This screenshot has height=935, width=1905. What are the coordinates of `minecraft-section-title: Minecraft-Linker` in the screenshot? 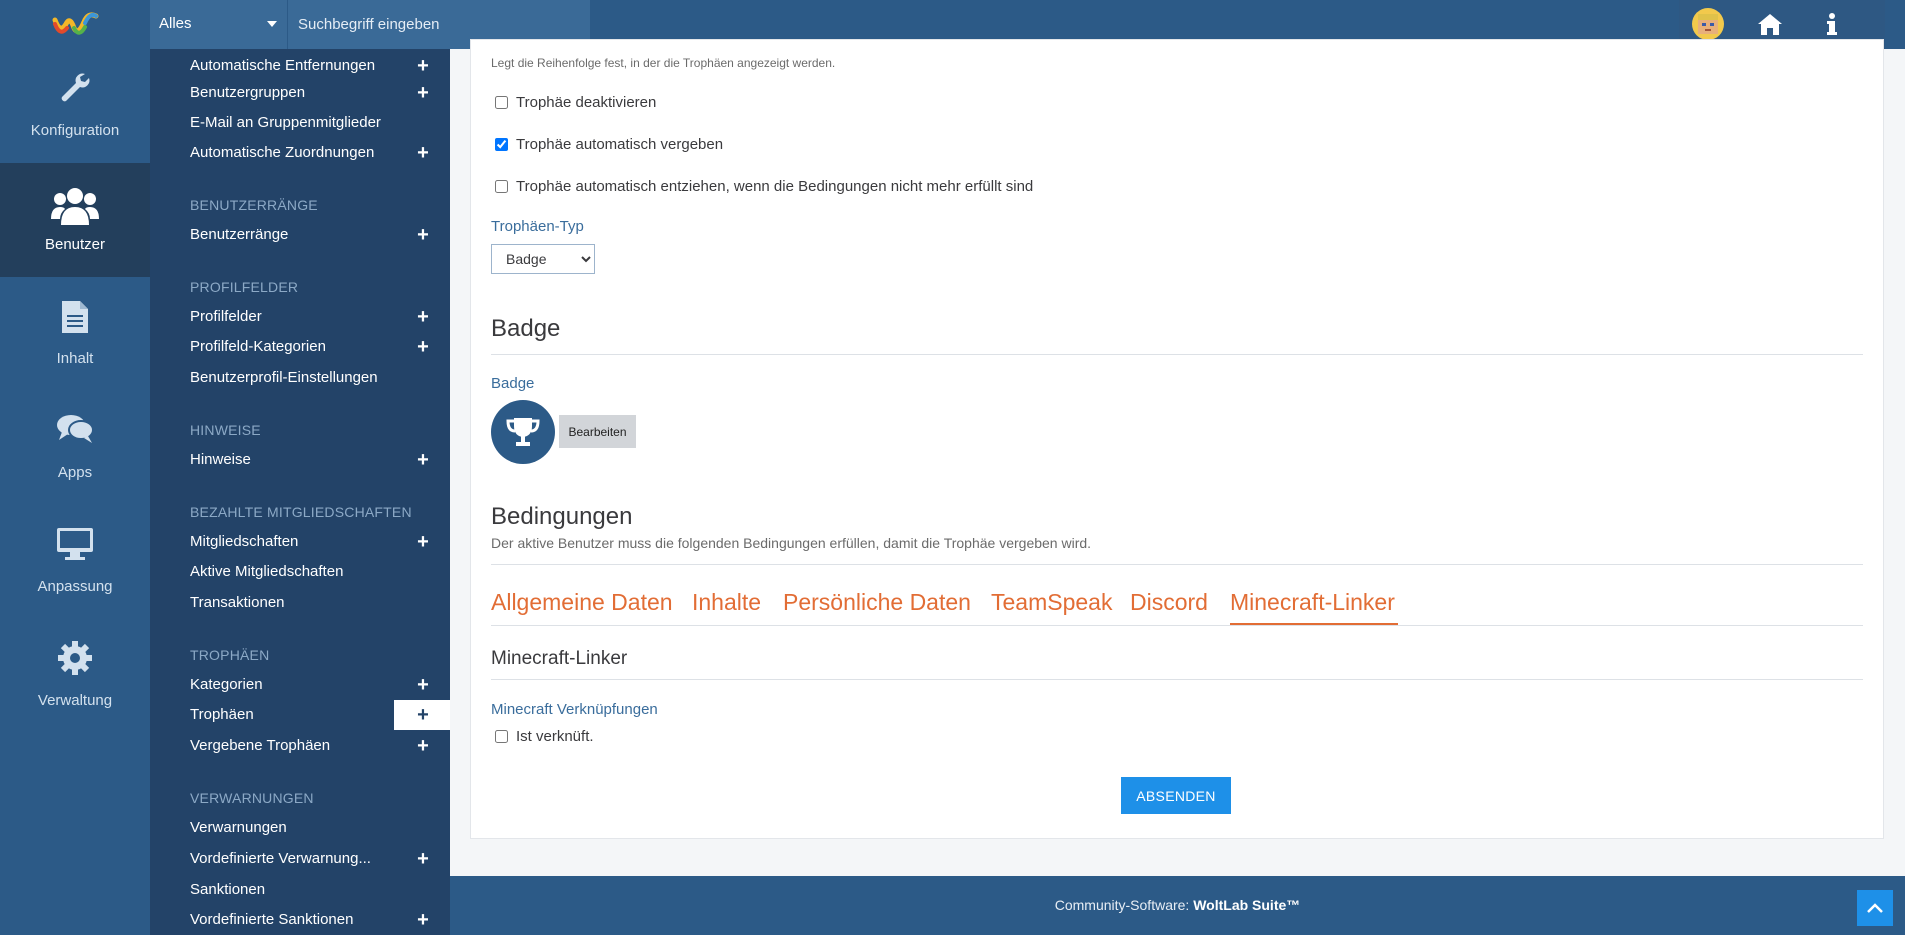 It's located at (559, 658).